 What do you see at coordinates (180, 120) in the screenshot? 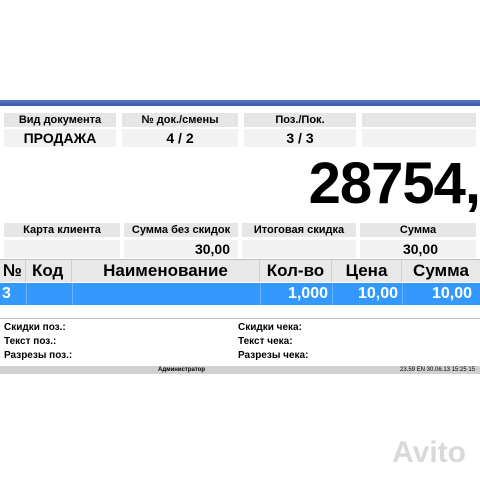
I see `doc-number-label: № док./смены` at bounding box center [180, 120].